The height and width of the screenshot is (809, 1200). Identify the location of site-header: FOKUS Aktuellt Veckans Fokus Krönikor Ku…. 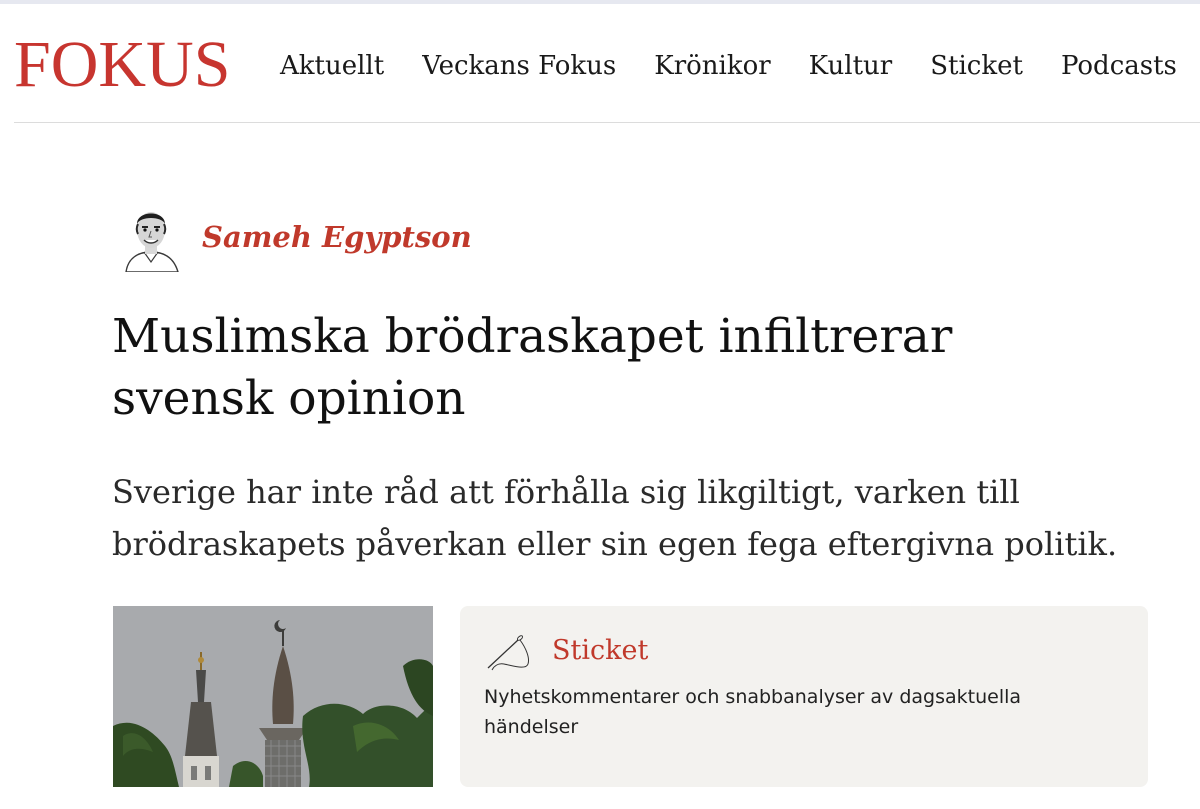
(600, 63).